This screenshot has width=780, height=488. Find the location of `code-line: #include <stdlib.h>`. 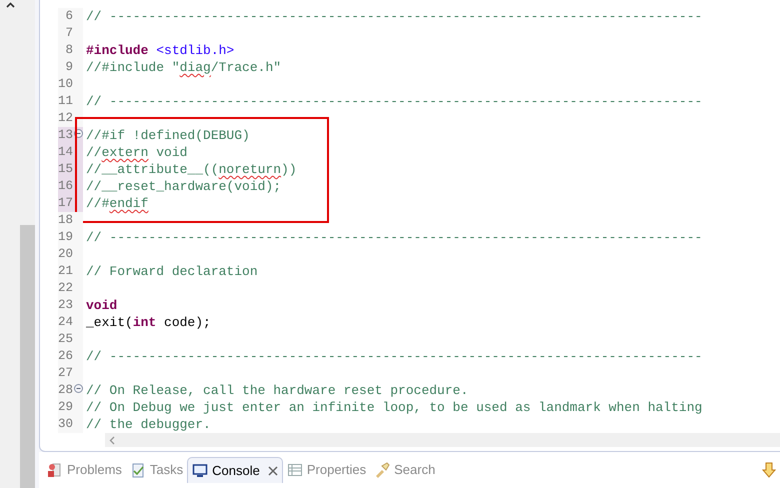

code-line: #include <stdlib.h> is located at coordinates (160, 51).